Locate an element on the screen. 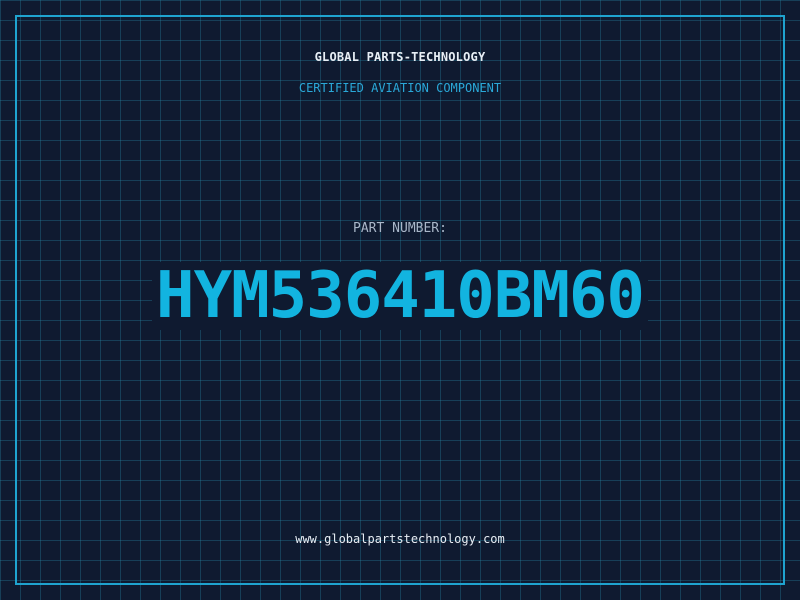 The height and width of the screenshot is (600, 800). company-name: GLOBAL PARTS-TECHNOLOGY is located at coordinates (400, 57).